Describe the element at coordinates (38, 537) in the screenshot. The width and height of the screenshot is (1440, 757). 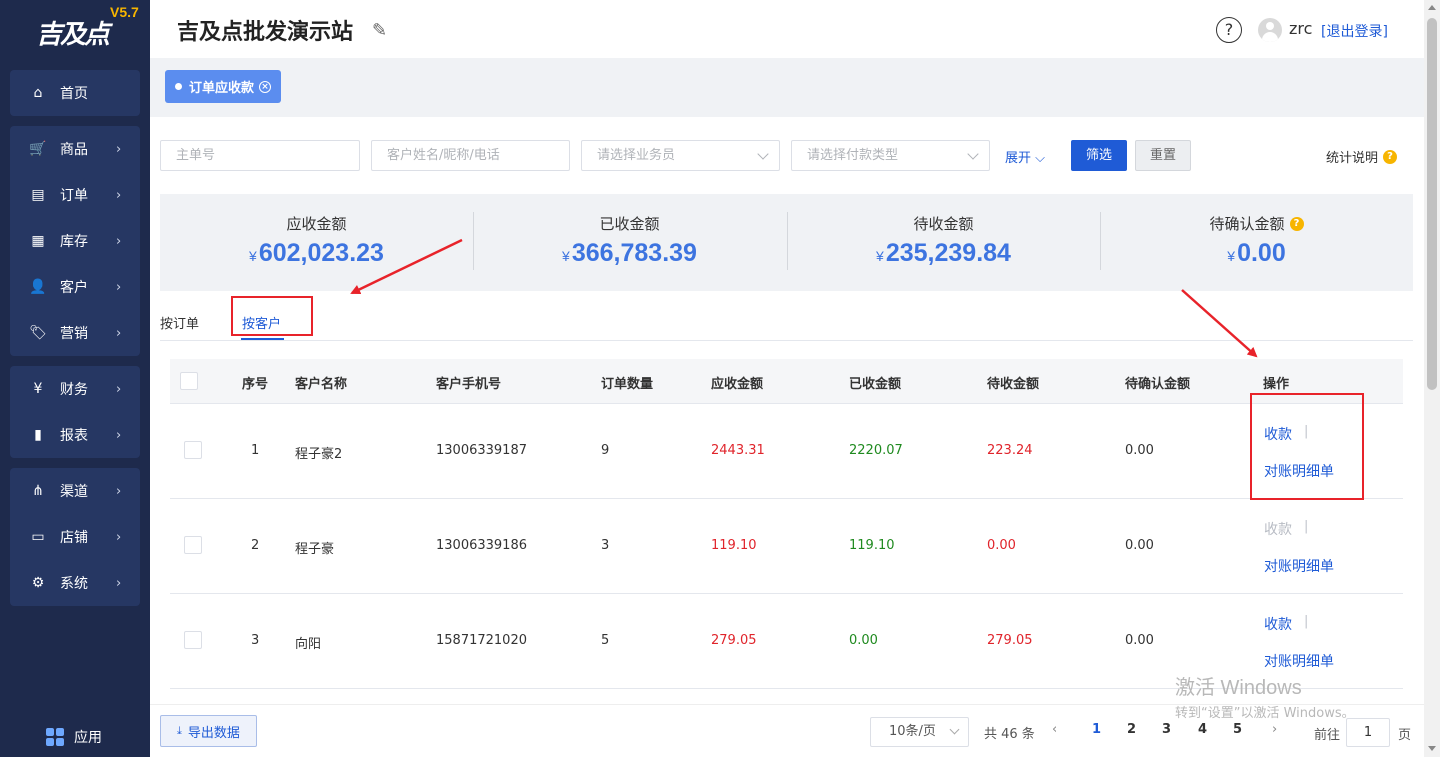
I see `store-icon: ▭` at that location.